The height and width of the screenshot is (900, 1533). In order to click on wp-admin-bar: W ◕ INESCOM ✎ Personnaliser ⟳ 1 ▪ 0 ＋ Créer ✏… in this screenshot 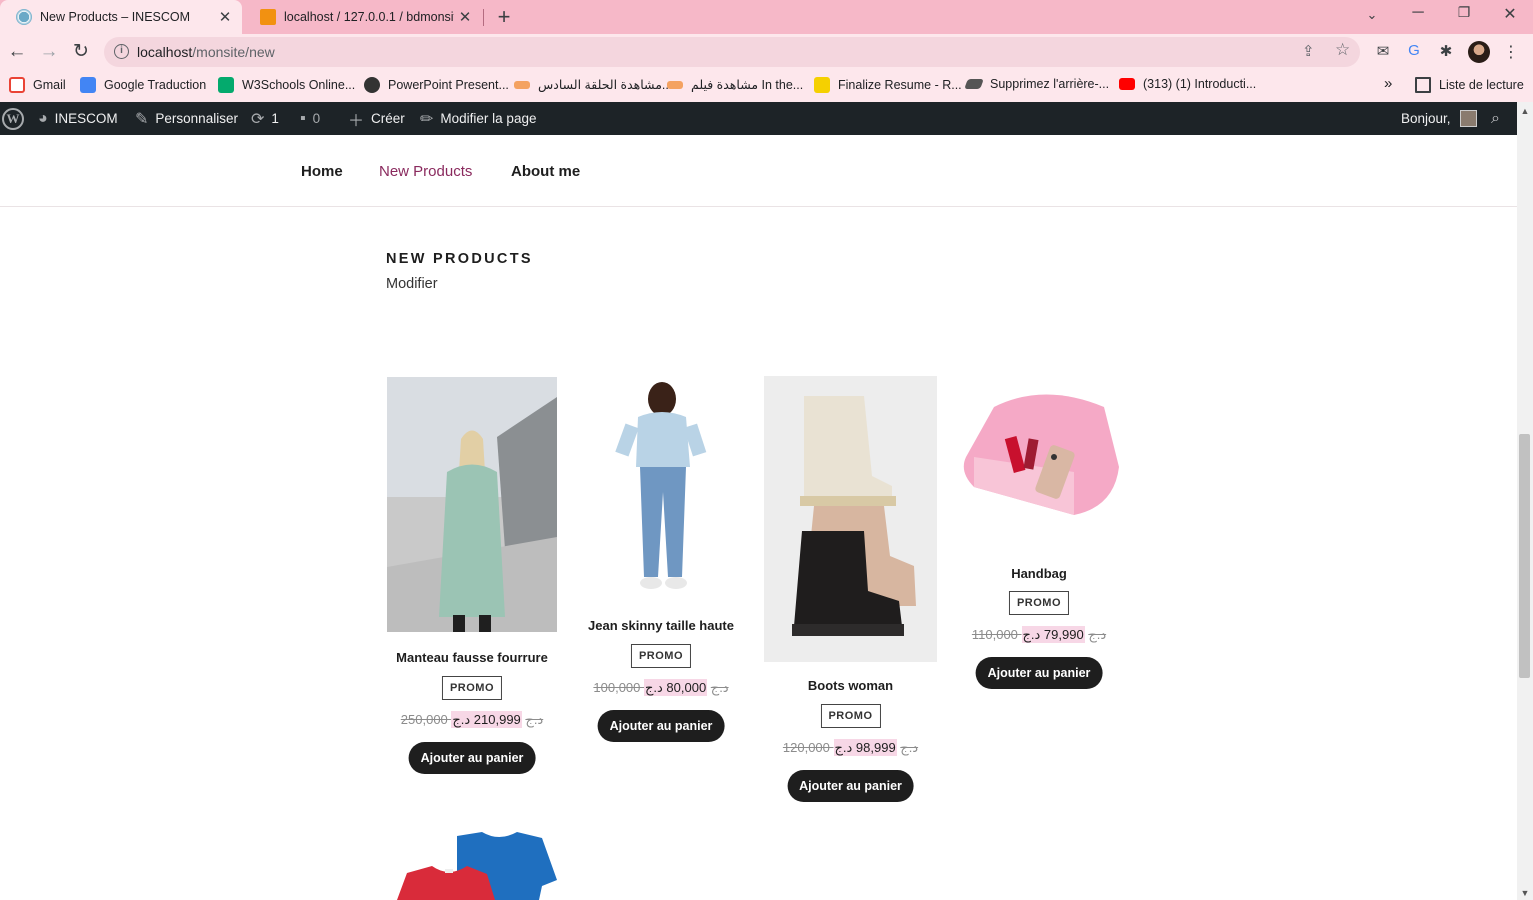, I will do `click(758, 118)`.